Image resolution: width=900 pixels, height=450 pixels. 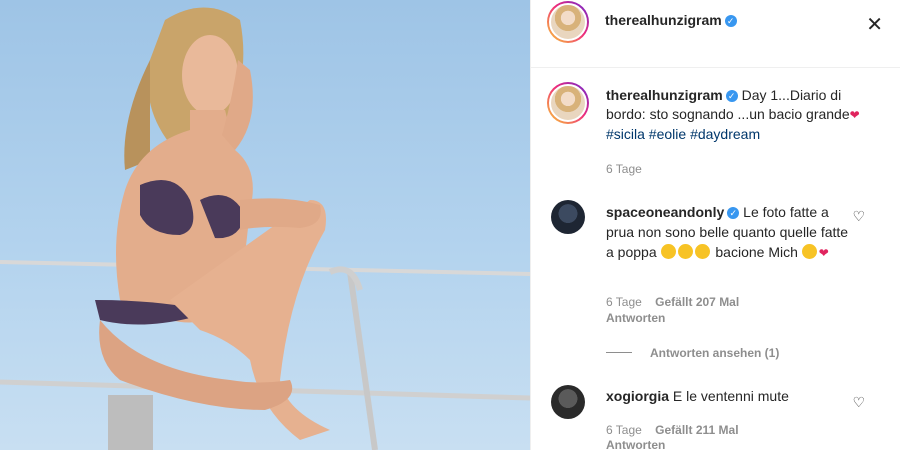 What do you see at coordinates (625, 134) in the screenshot?
I see `hashtag-sicila: #sicila` at bounding box center [625, 134].